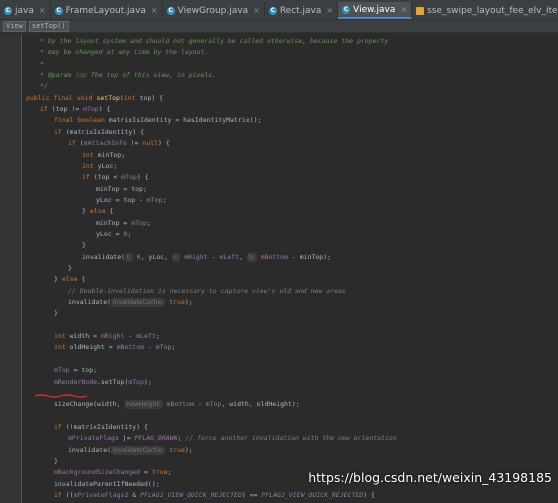  What do you see at coordinates (90, 165) in the screenshot?
I see `code-token: int` at bounding box center [90, 165].